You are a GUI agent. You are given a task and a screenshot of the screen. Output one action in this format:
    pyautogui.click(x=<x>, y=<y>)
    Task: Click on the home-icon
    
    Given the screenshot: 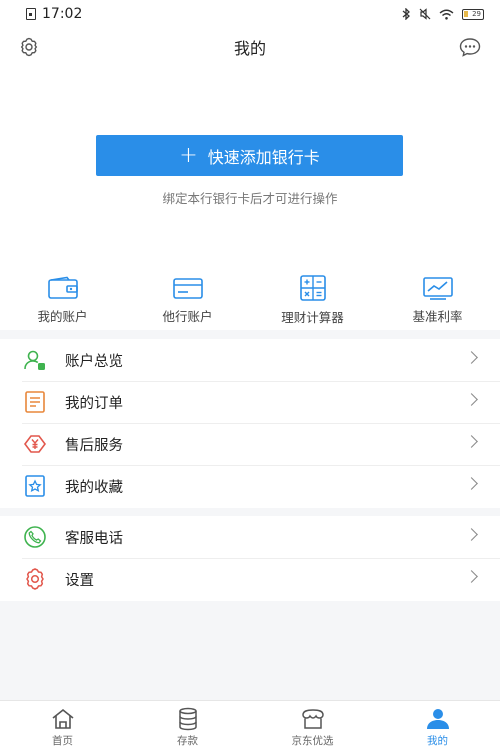 What is the action you would take?
    pyautogui.click(x=63, y=719)
    